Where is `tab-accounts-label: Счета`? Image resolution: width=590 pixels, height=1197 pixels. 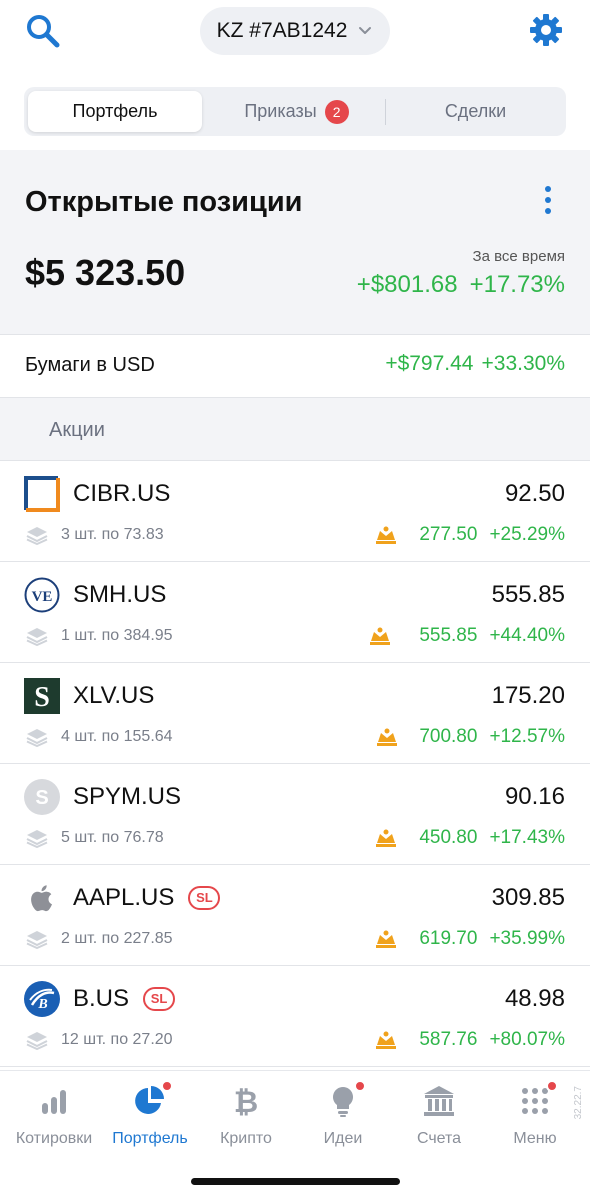
tab-accounts-label: Счета is located at coordinates (439, 1138).